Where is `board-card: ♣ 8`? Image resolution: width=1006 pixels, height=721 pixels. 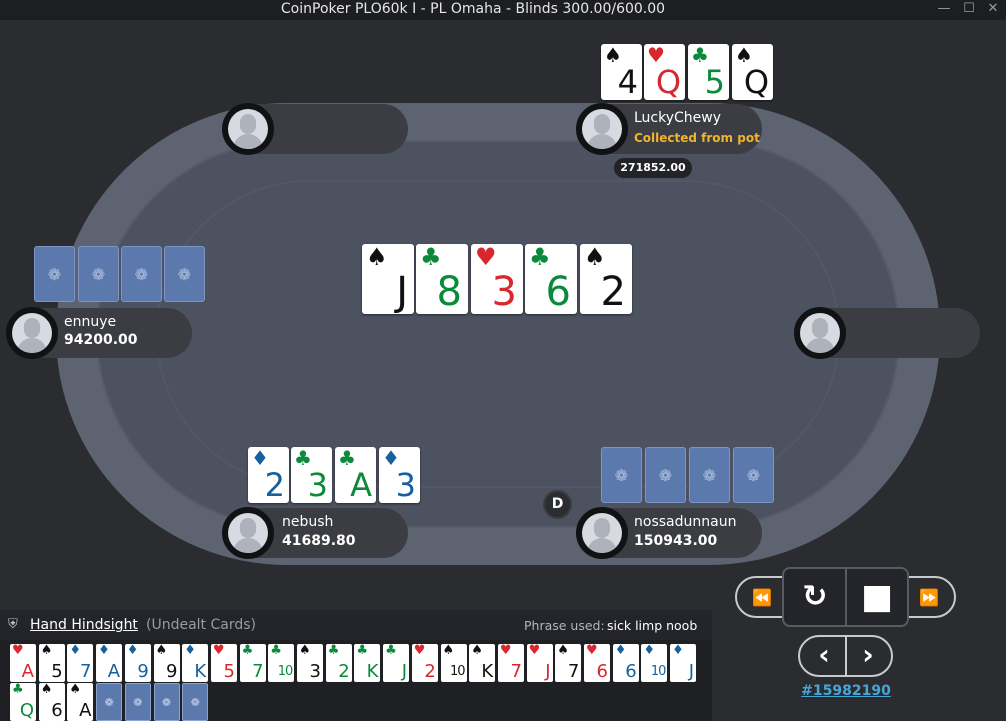 board-card: ♣ 8 is located at coordinates (442, 279).